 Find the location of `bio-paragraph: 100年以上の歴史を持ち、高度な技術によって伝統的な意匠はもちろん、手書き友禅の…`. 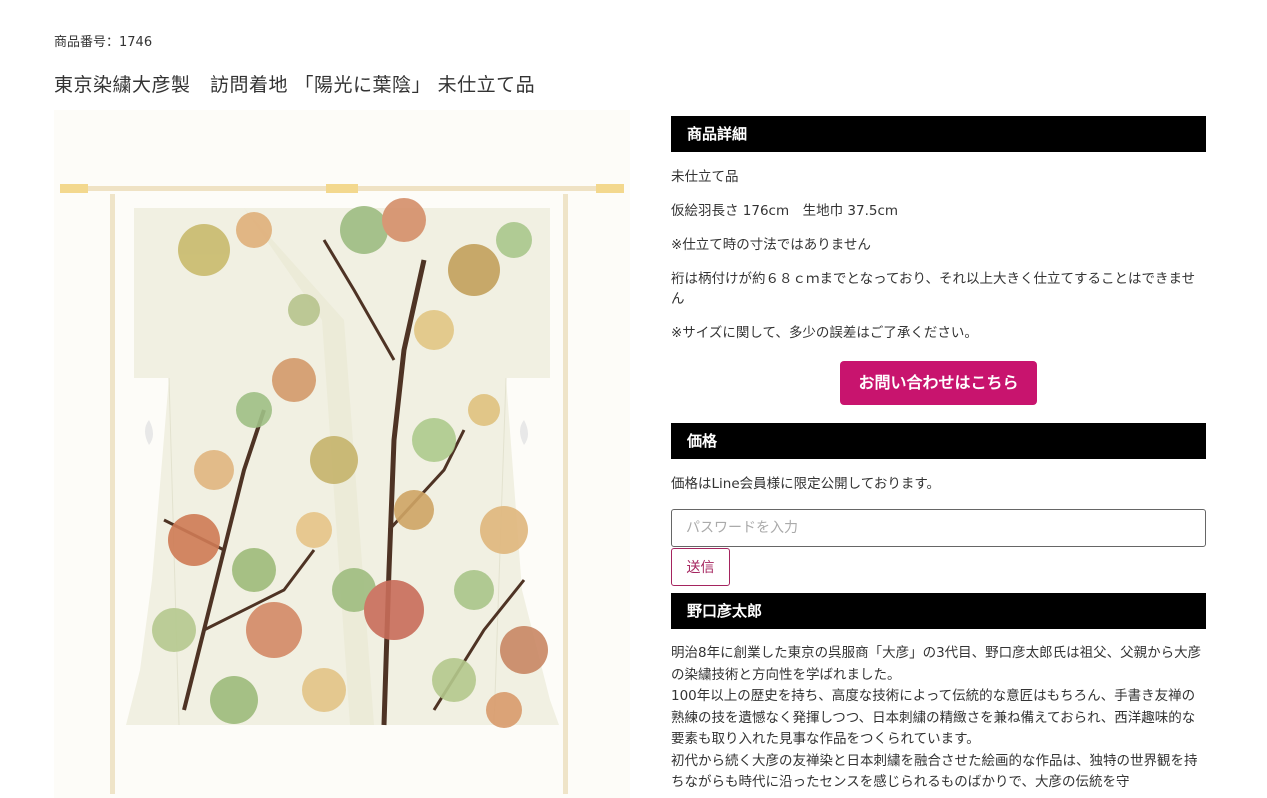

bio-paragraph: 100年以上の歴史を持ち、高度な技術によって伝統的な意匠はもちろん、手書き友禅の… is located at coordinates (933, 717).